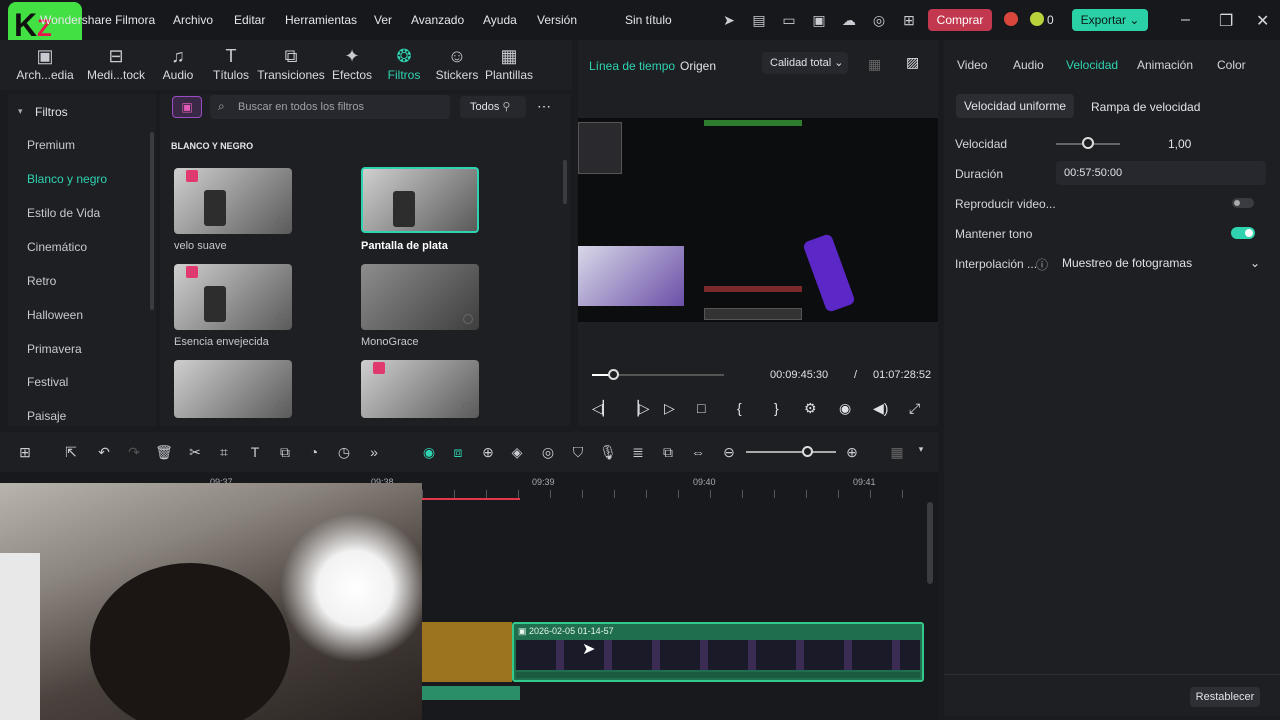  What do you see at coordinates (701, 408) in the screenshot?
I see `stop-icon: □` at bounding box center [701, 408].